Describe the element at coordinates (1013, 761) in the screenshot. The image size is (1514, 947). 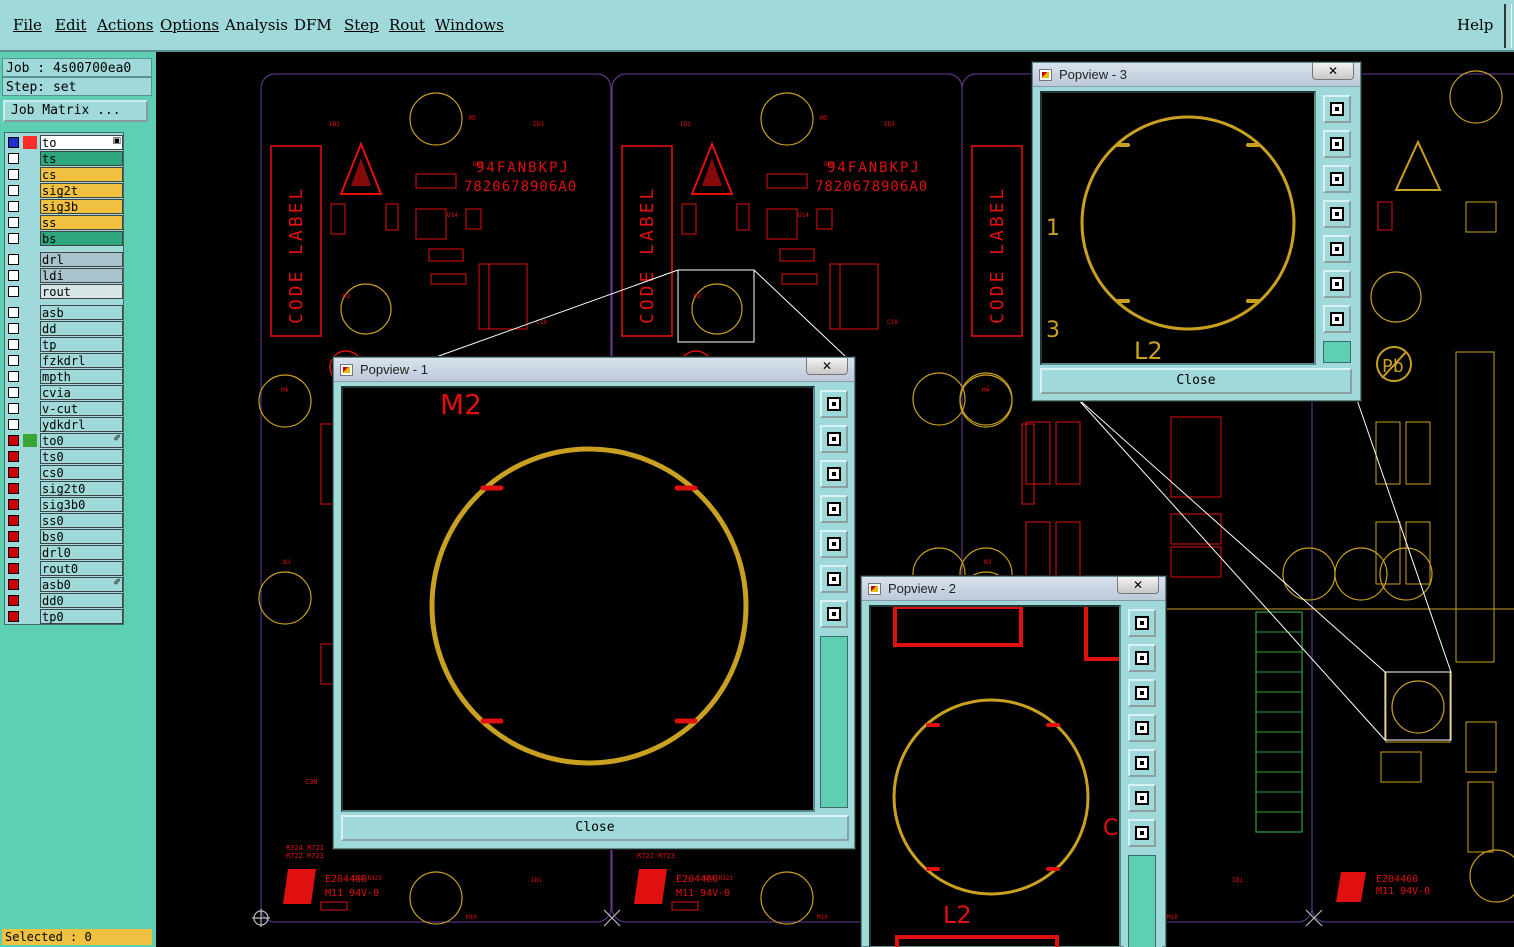
I see `popview-2-window: Popview - 2 ✕ C L2` at that location.